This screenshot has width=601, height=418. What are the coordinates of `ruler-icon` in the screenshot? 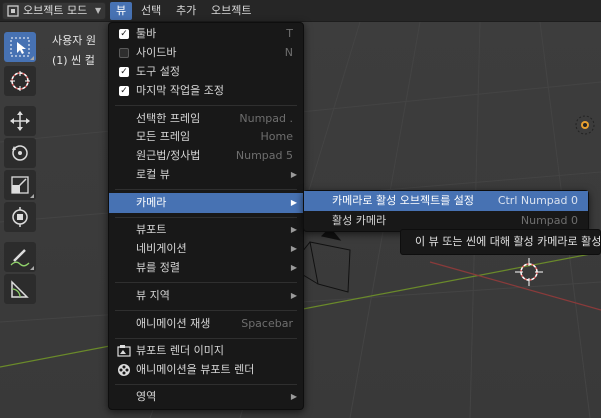 It's located at (20, 289).